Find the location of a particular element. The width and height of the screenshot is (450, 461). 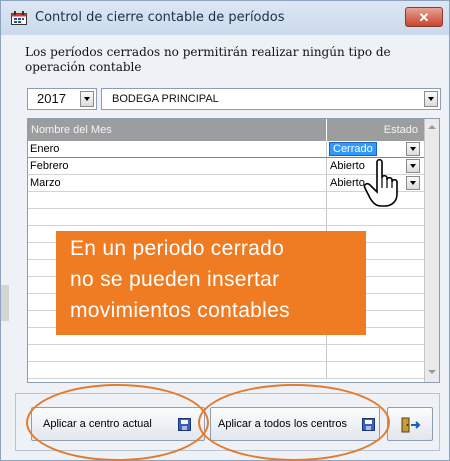

scroll-down-icon is located at coordinates (432, 372).